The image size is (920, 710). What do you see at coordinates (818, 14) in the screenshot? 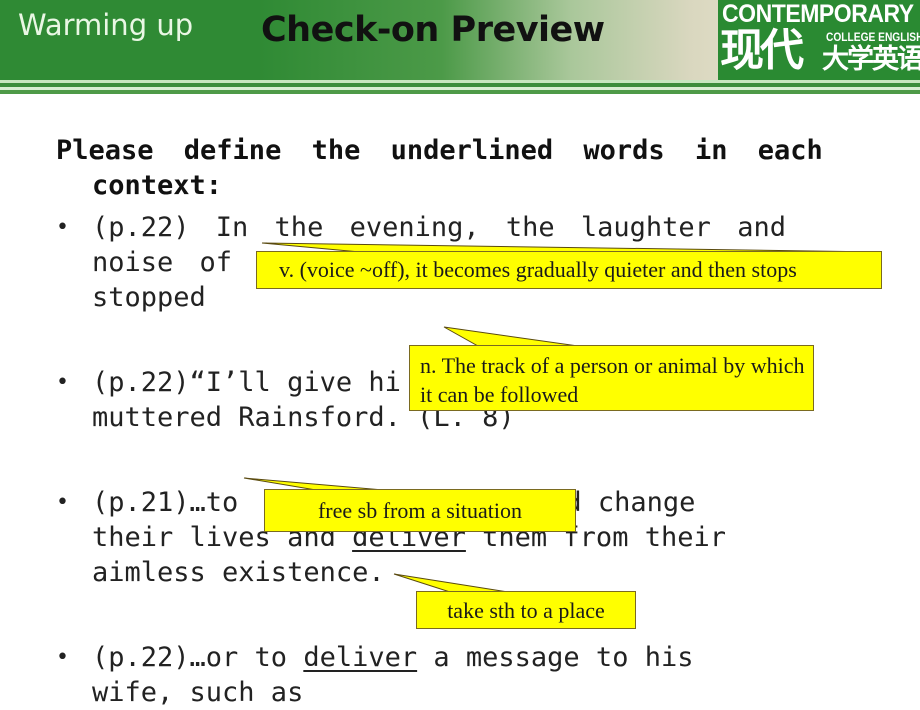
I see `logo-english-title: CONTEMPORARY` at bounding box center [818, 14].